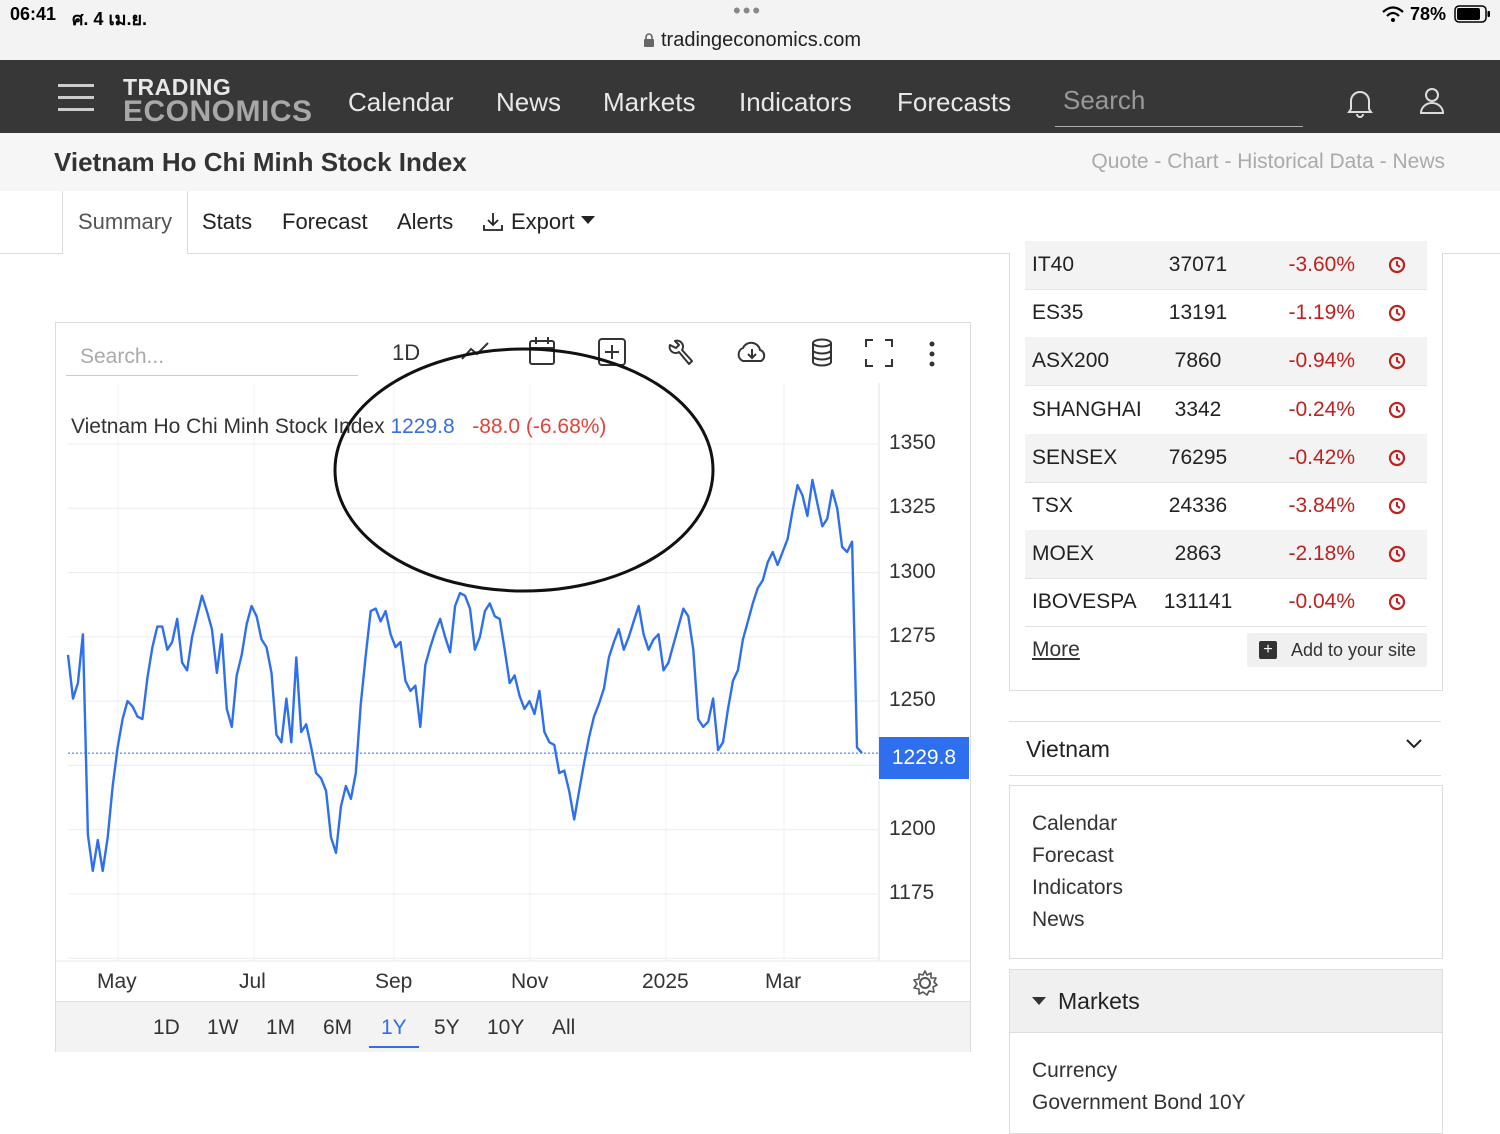  Describe the element at coordinates (649, 40) in the screenshot. I see `lock-icon` at that location.